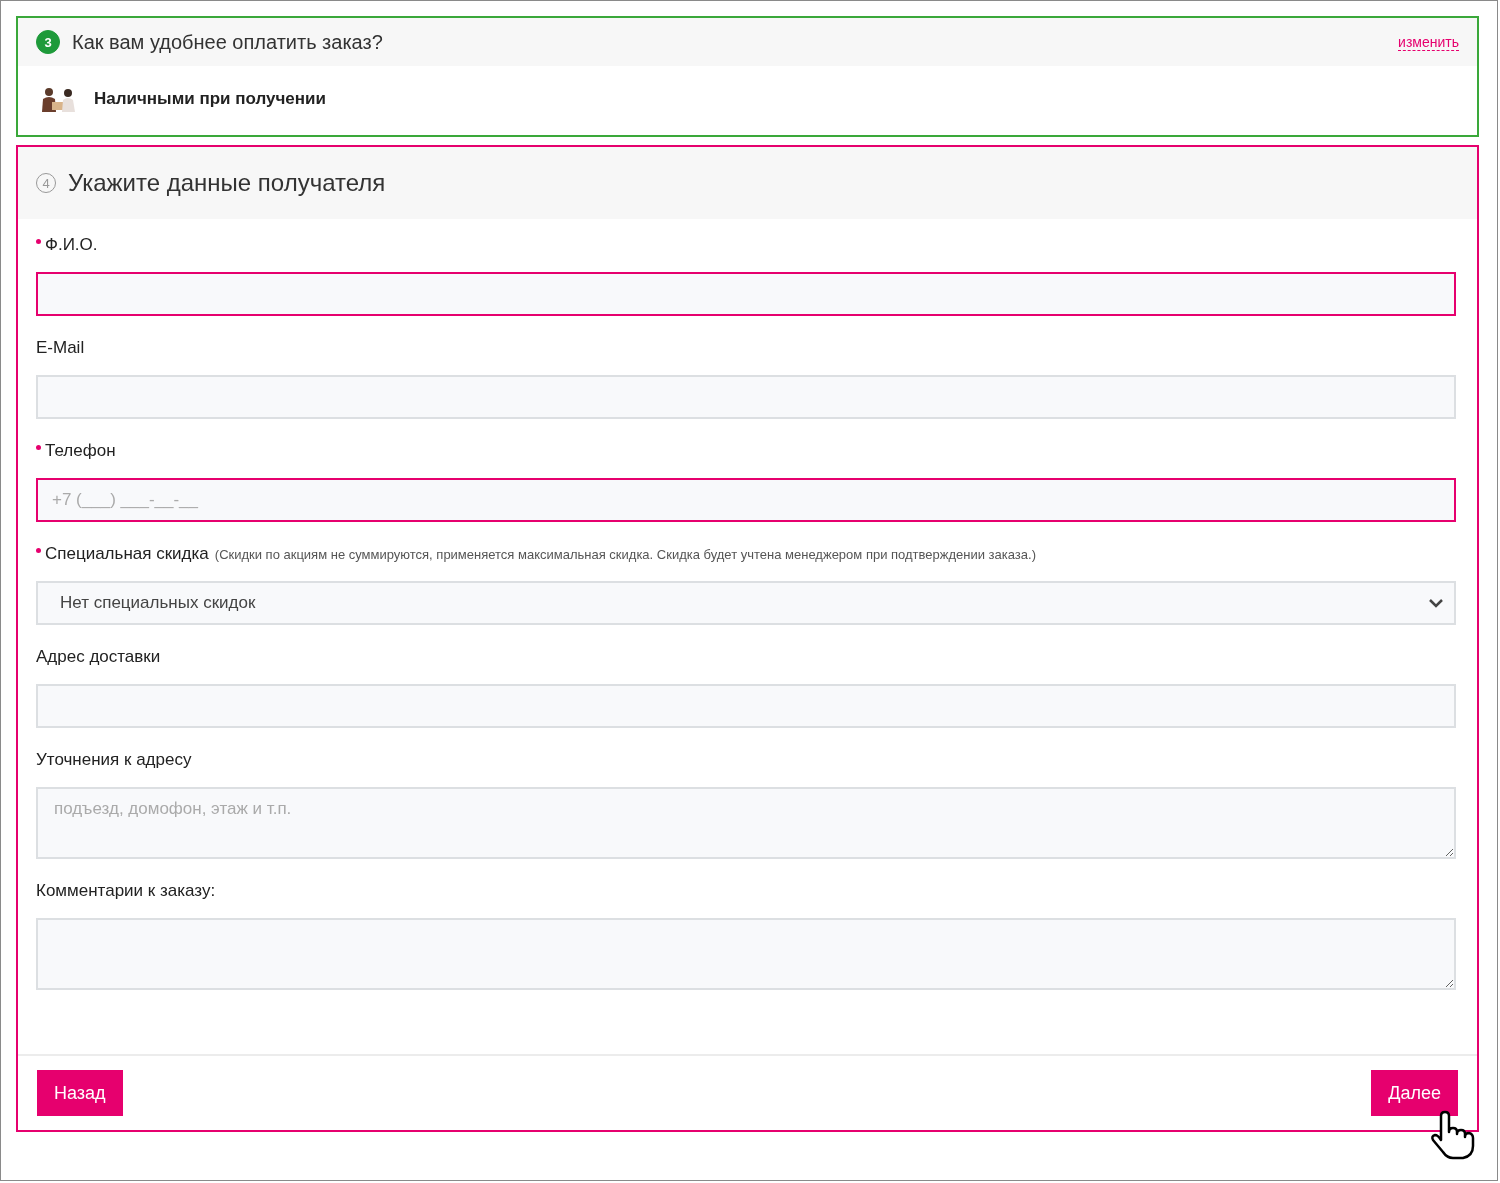  What do you see at coordinates (1414, 1093) in the screenshot?
I see `next-button: Далее` at bounding box center [1414, 1093].